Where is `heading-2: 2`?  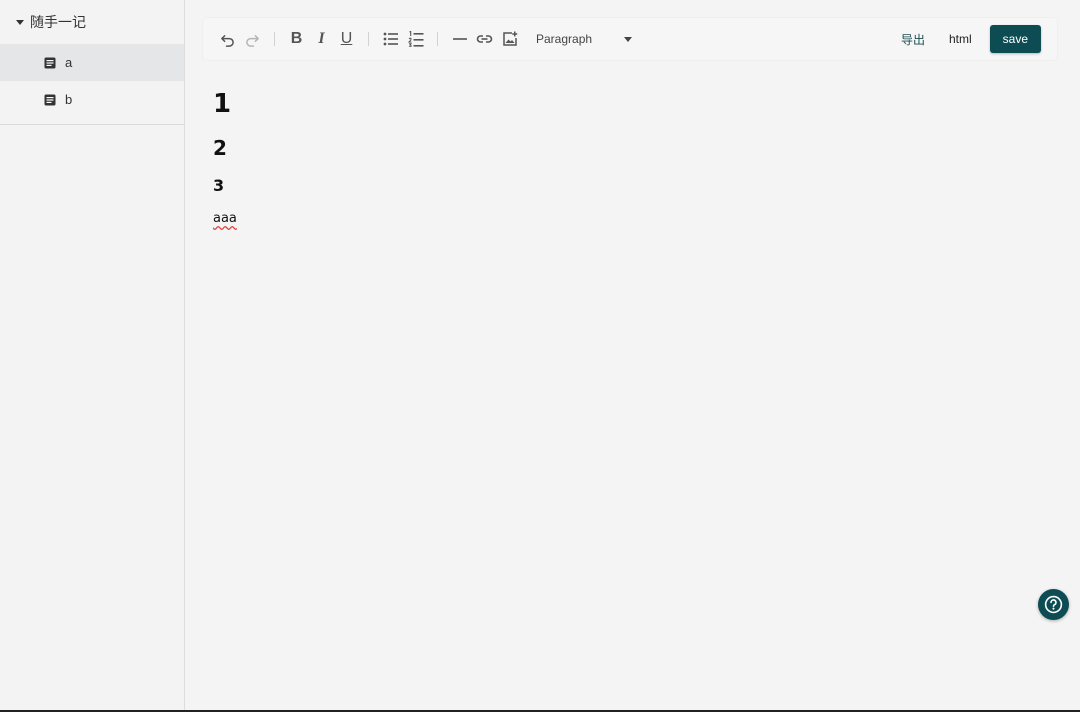 heading-2: 2 is located at coordinates (633, 148).